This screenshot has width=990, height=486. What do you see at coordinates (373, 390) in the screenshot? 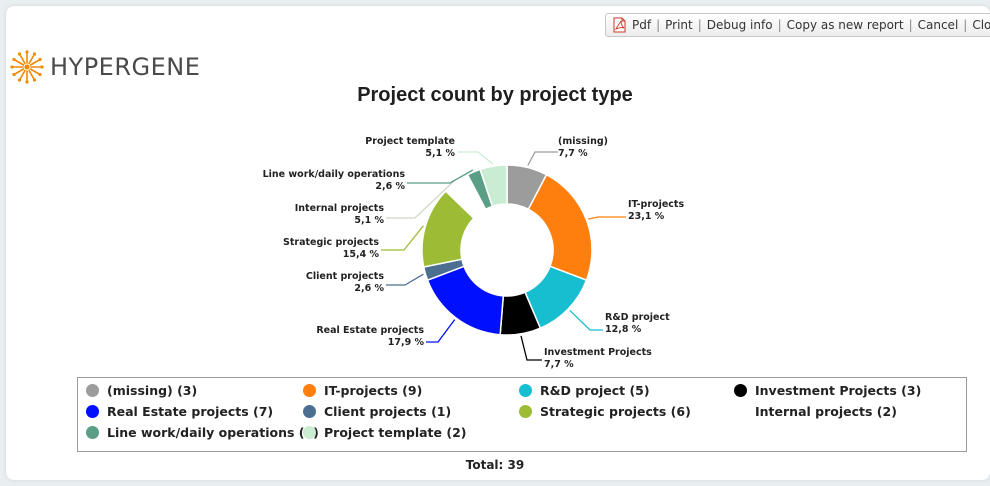
I see `legend-label: IT-projects (9)` at bounding box center [373, 390].